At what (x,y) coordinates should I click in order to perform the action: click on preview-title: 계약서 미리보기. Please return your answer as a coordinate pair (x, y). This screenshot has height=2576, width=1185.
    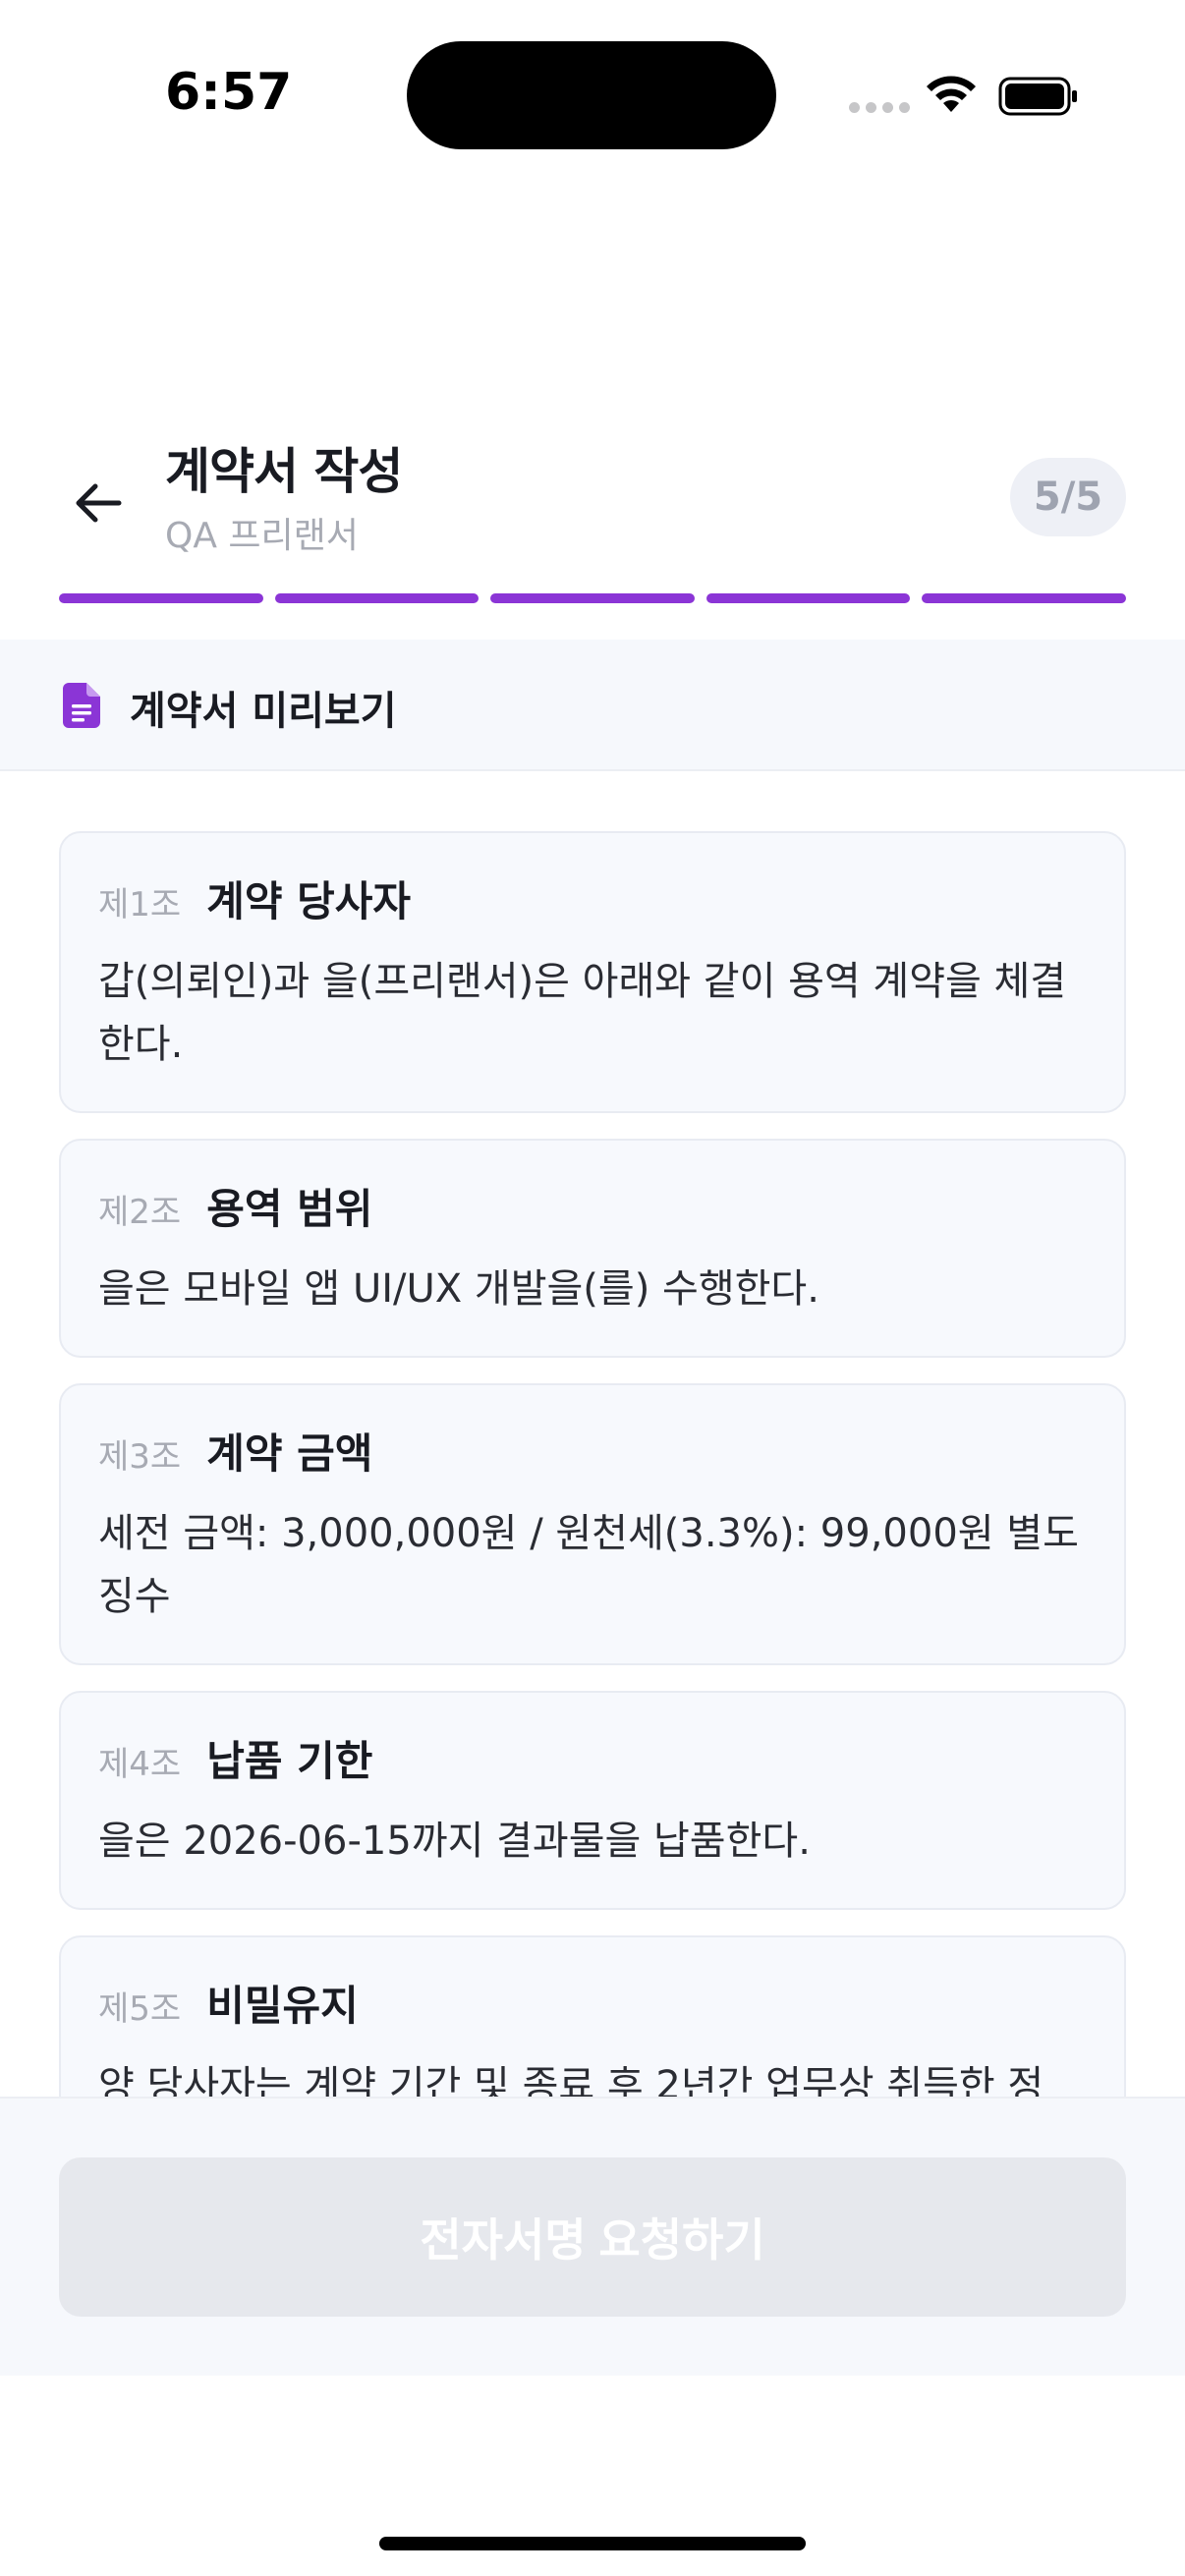
    Looking at the image, I should click on (263, 711).